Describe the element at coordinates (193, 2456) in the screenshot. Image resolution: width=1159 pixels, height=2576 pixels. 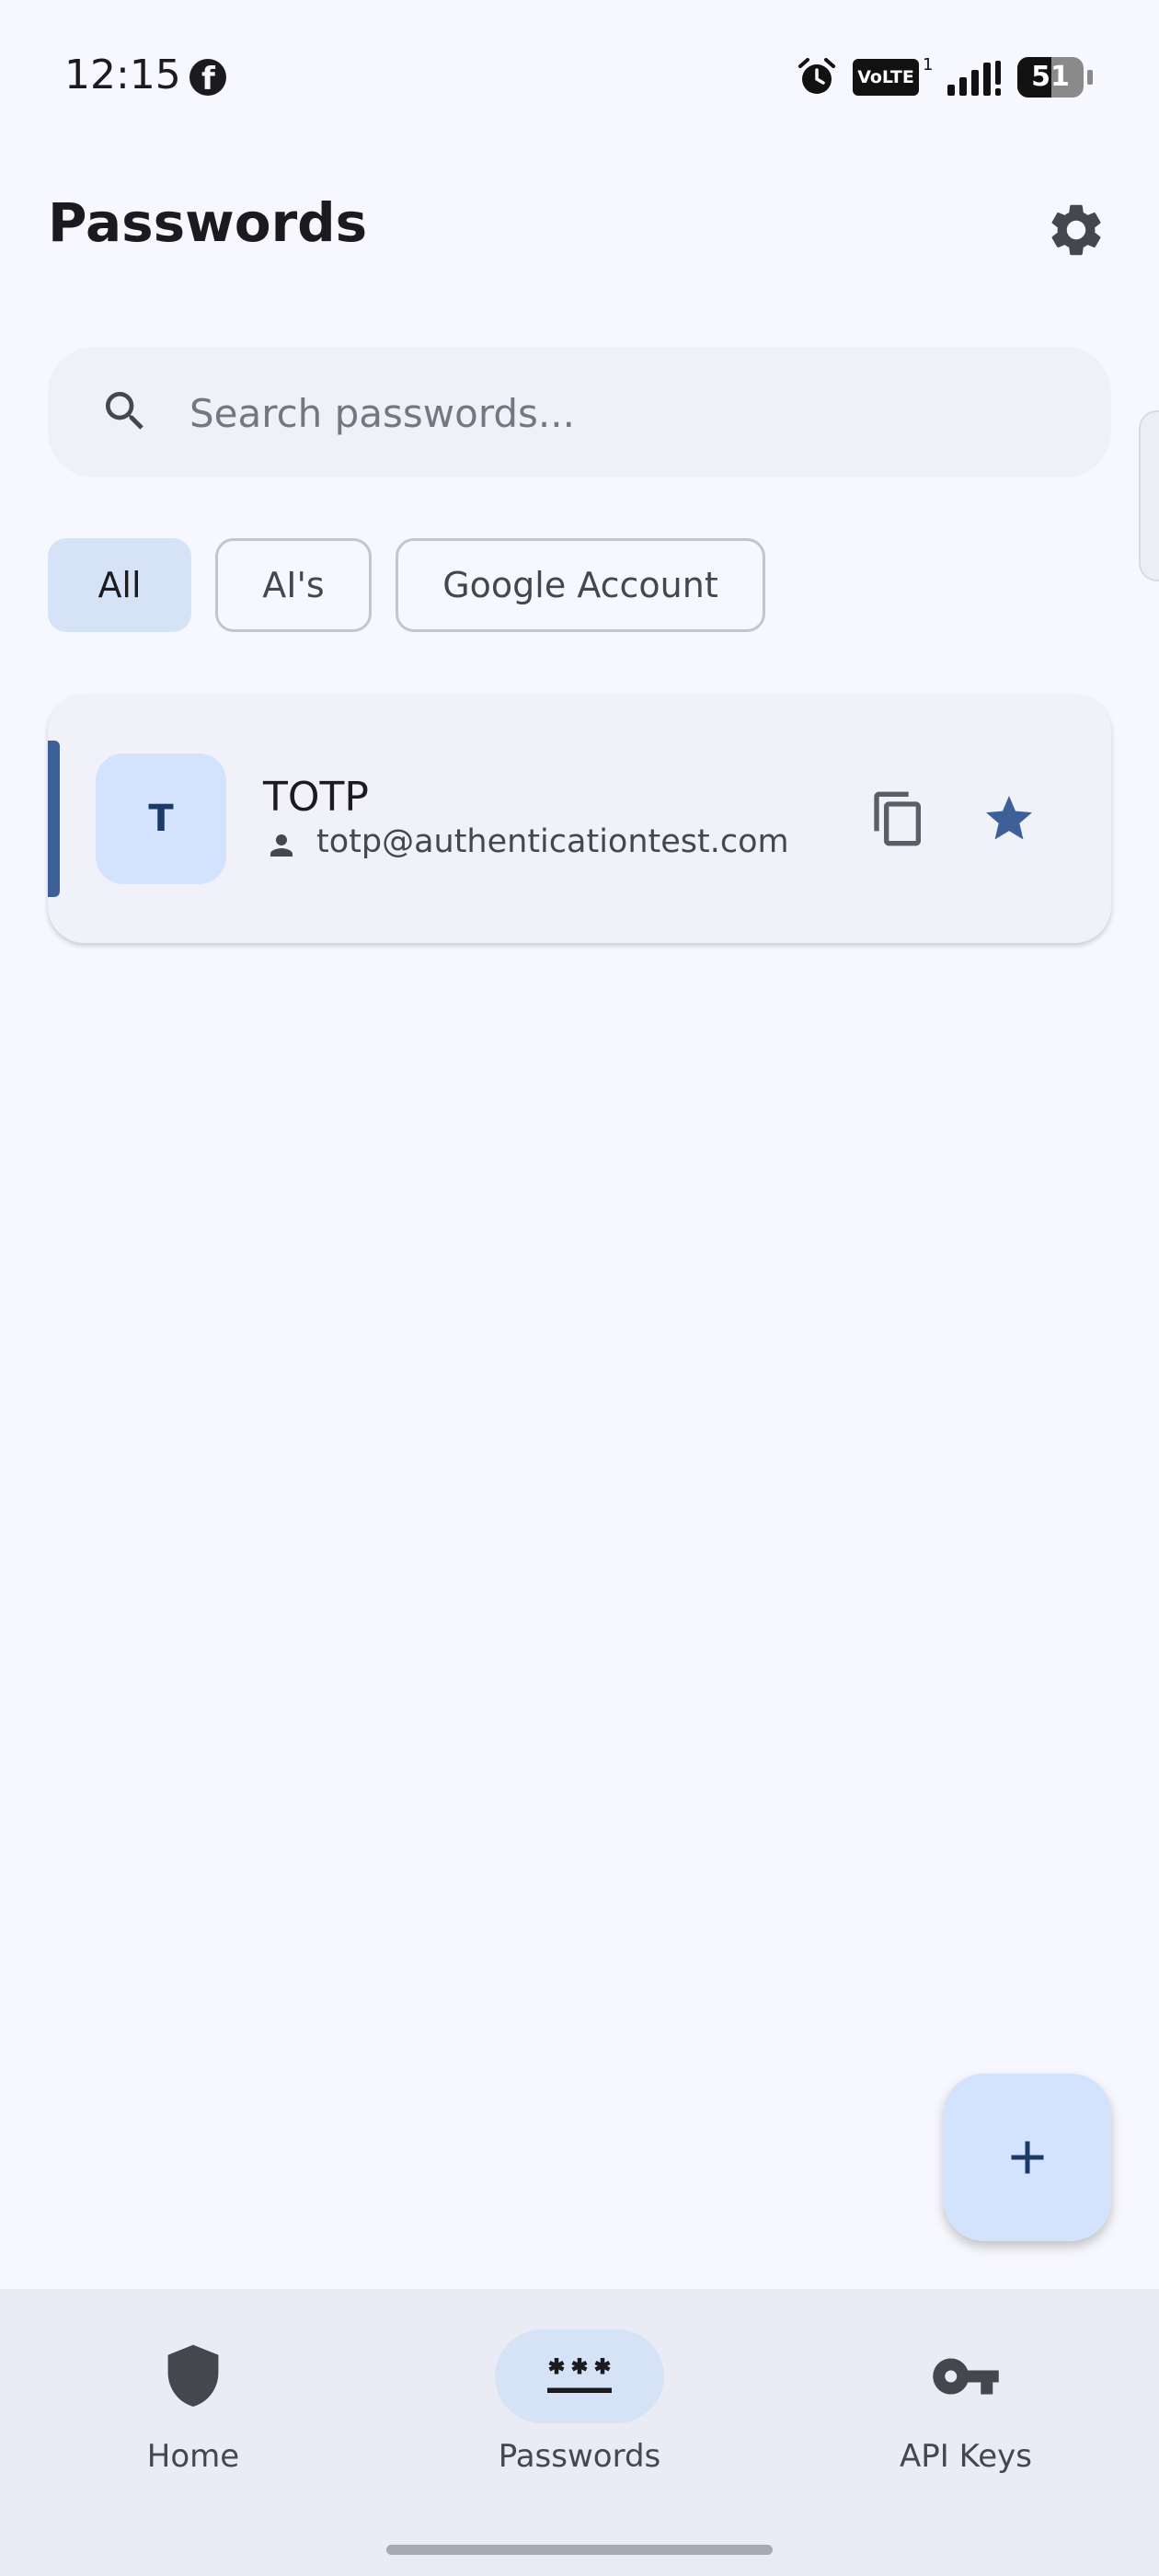
I see `nav-label-home: Home` at that location.